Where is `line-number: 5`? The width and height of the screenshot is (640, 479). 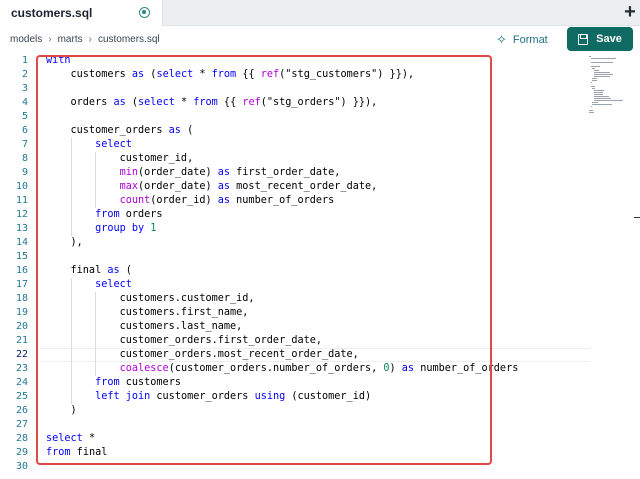
line-number: 5 is located at coordinates (24, 116).